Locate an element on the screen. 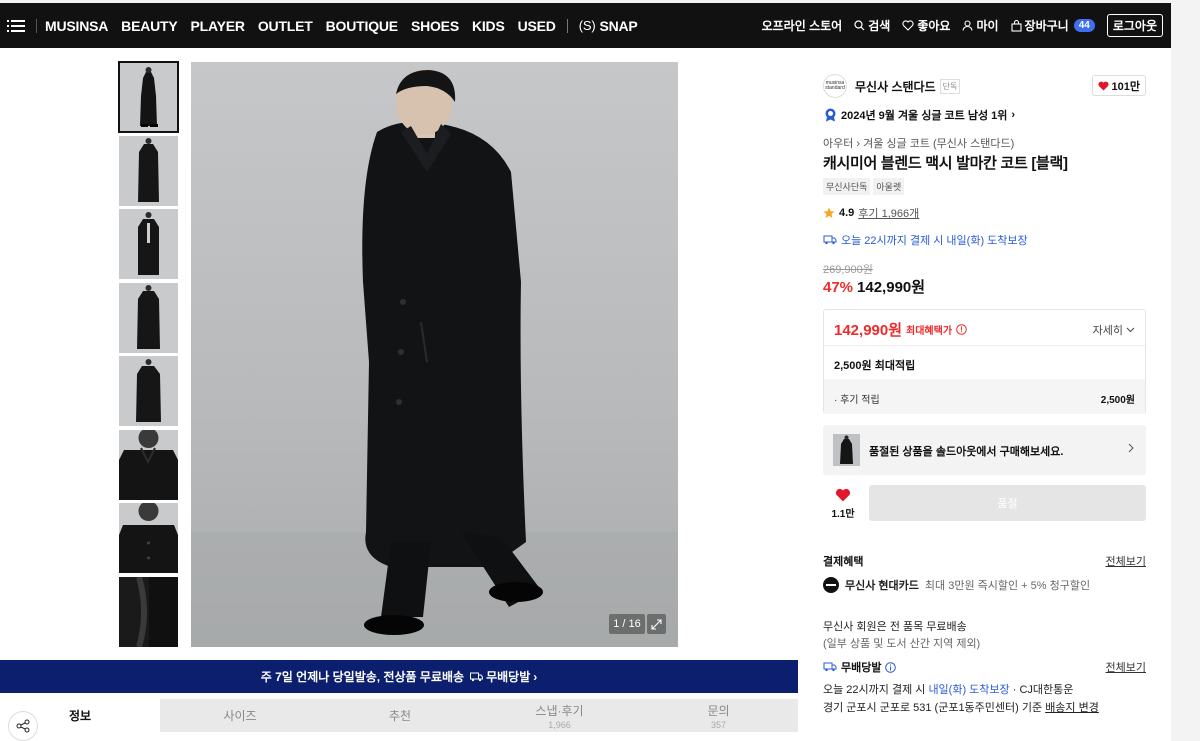 The image size is (1200, 741). review-count-link: 후기 1,966개 is located at coordinates (888, 213).